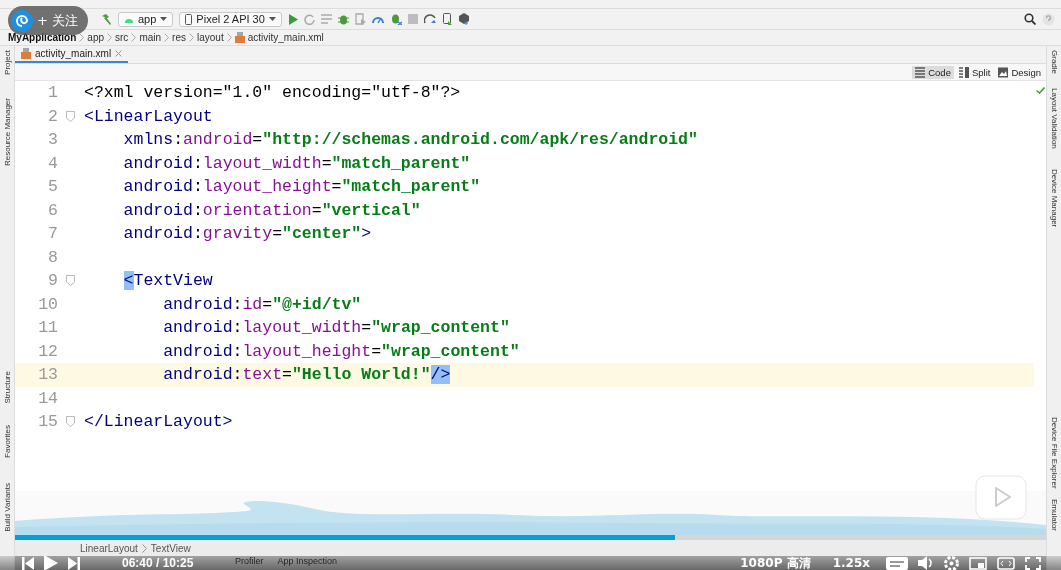 The image size is (1061, 570). What do you see at coordinates (951, 562) in the screenshot?
I see `settings-icon` at bounding box center [951, 562].